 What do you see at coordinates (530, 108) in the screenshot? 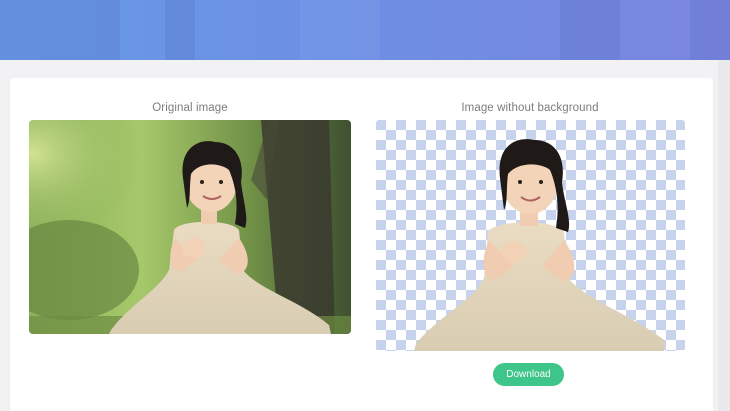
I see `result-image-caption: Image without background` at bounding box center [530, 108].